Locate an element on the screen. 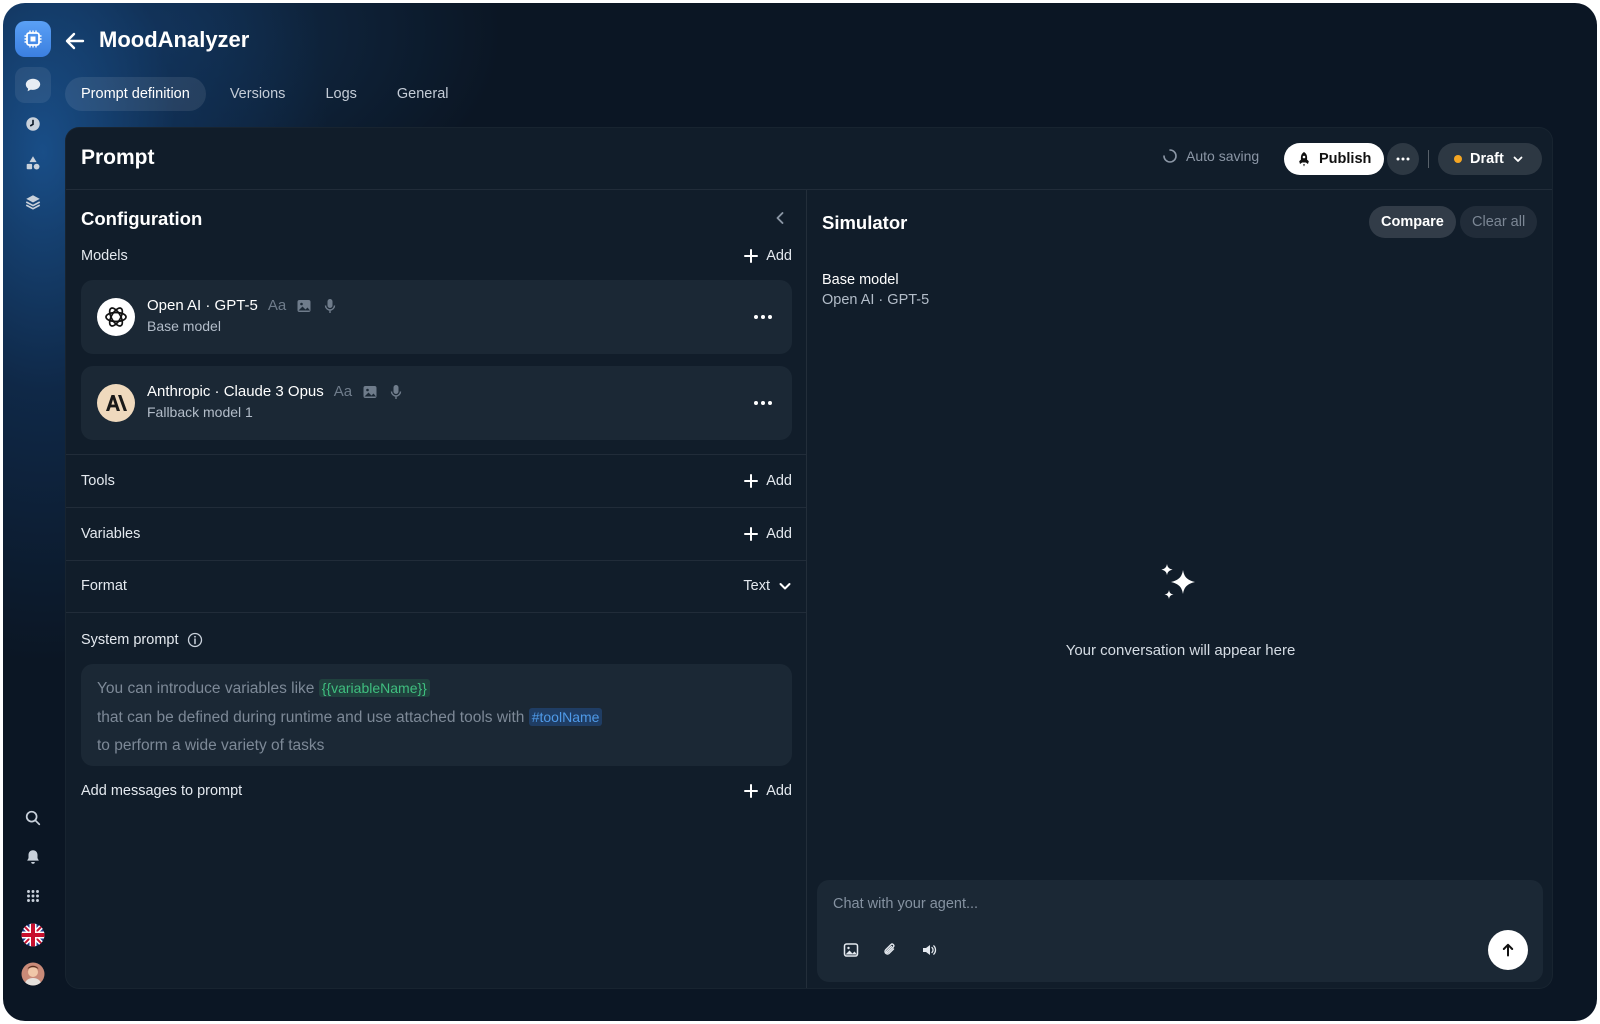  status-dropdown: Draft is located at coordinates (1490, 159).